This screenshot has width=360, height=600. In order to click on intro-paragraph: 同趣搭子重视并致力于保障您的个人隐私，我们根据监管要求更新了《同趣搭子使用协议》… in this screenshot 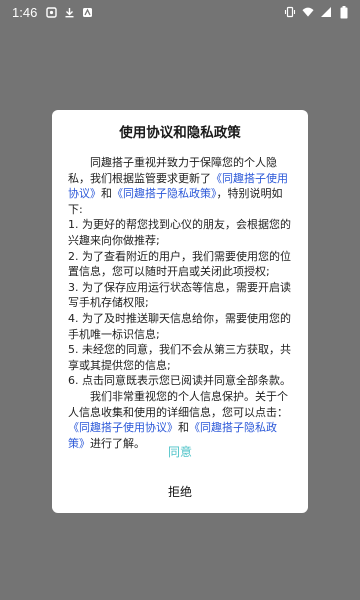, I will do `click(180, 186)`.